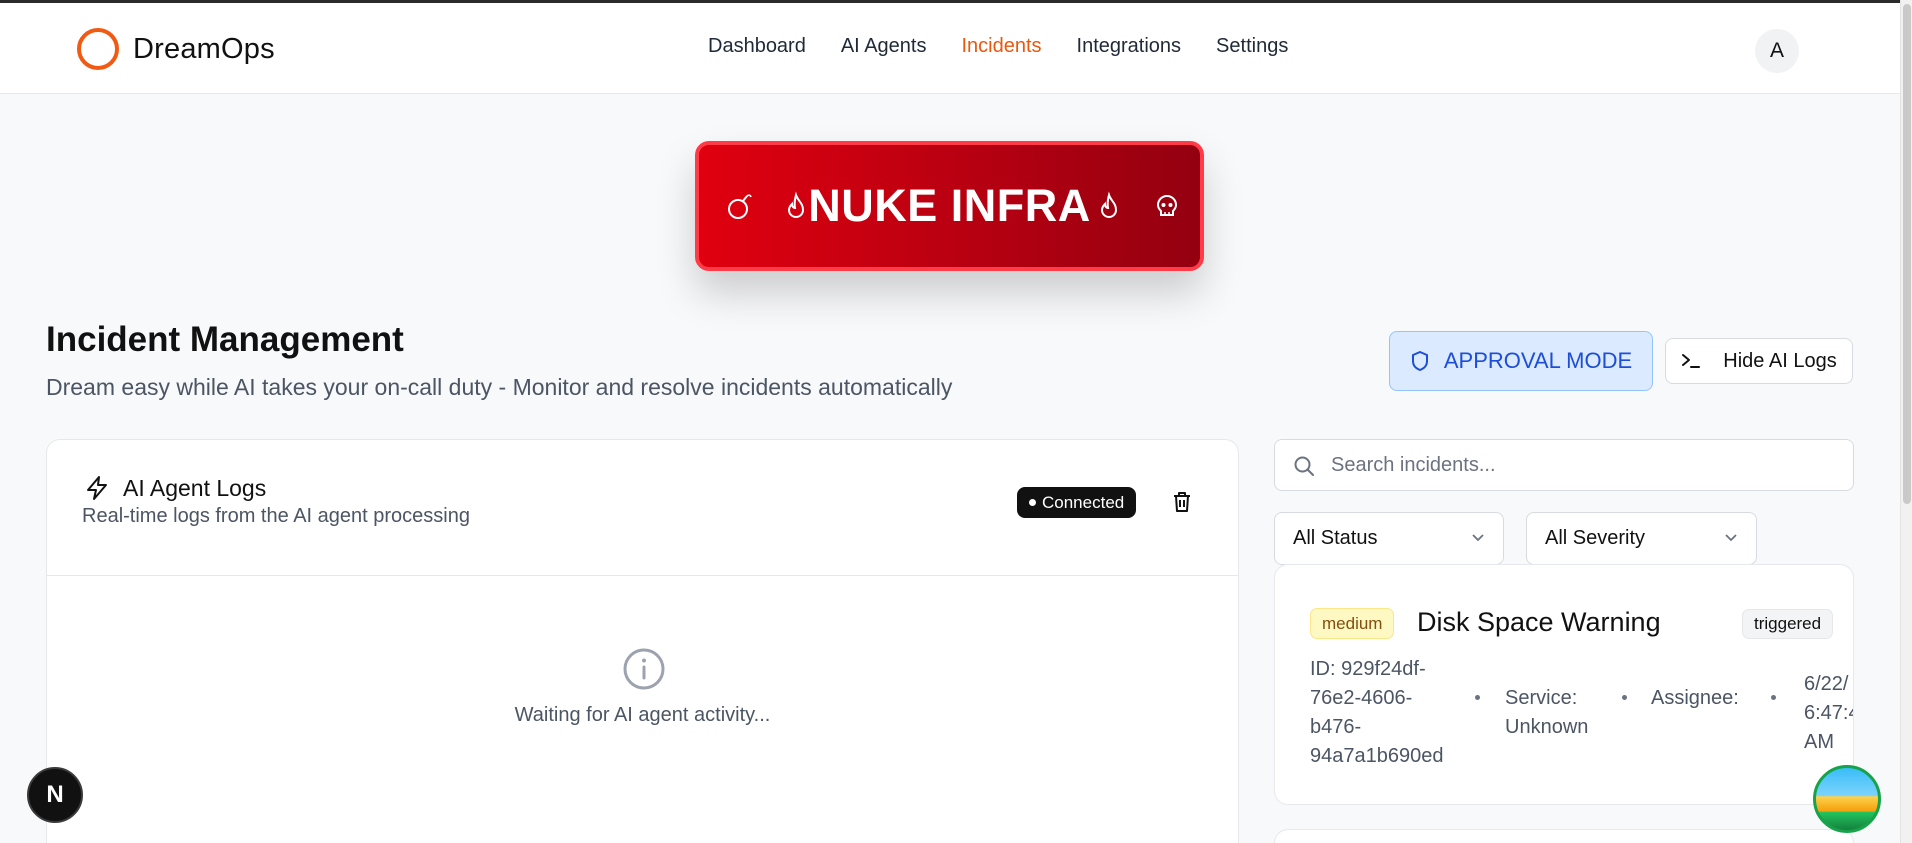 This screenshot has height=843, width=1912. Describe the element at coordinates (1389, 538) in the screenshot. I see `status-filter-select: All Status` at that location.